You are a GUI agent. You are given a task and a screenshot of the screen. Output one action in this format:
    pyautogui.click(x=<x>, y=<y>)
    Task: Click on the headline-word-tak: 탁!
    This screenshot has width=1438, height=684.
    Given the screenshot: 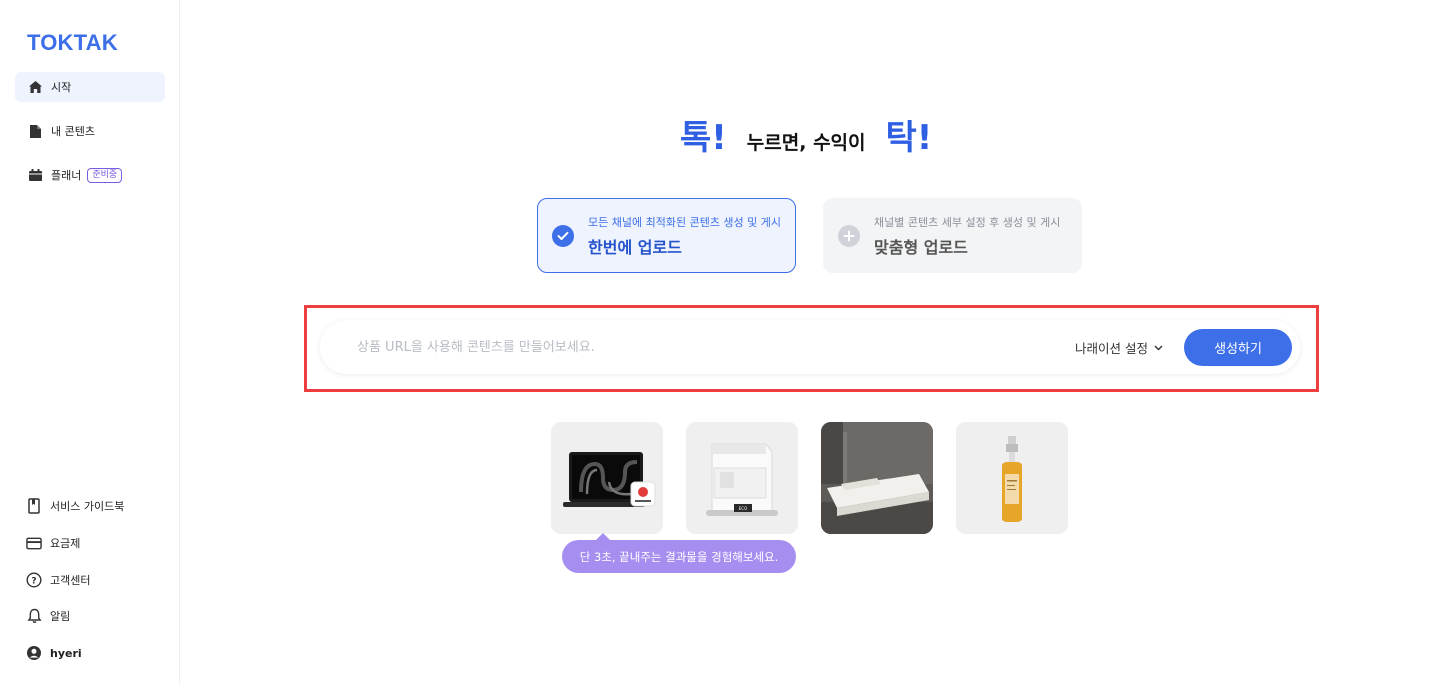 What is the action you would take?
    pyautogui.click(x=909, y=138)
    